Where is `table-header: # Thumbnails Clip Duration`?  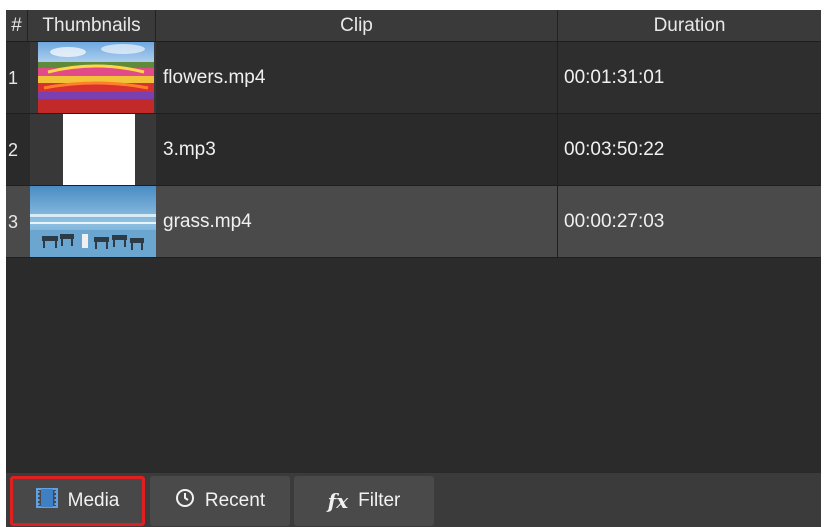 table-header: # Thumbnails Clip Duration is located at coordinates (413, 26).